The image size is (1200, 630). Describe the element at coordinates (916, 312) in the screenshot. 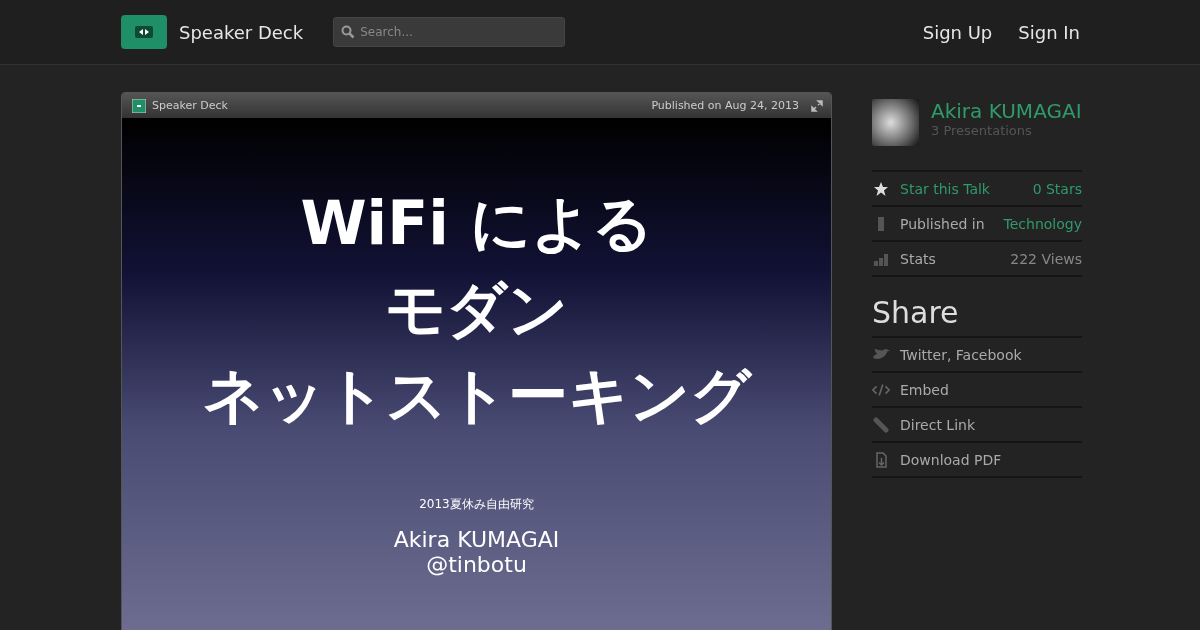

I see `share-heading: Share` at that location.